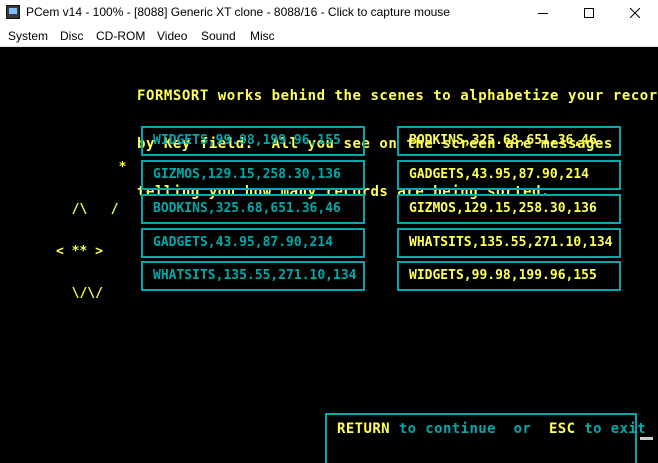 Image resolution: width=658 pixels, height=463 pixels. I want to click on minimize-button, so click(543, 13).